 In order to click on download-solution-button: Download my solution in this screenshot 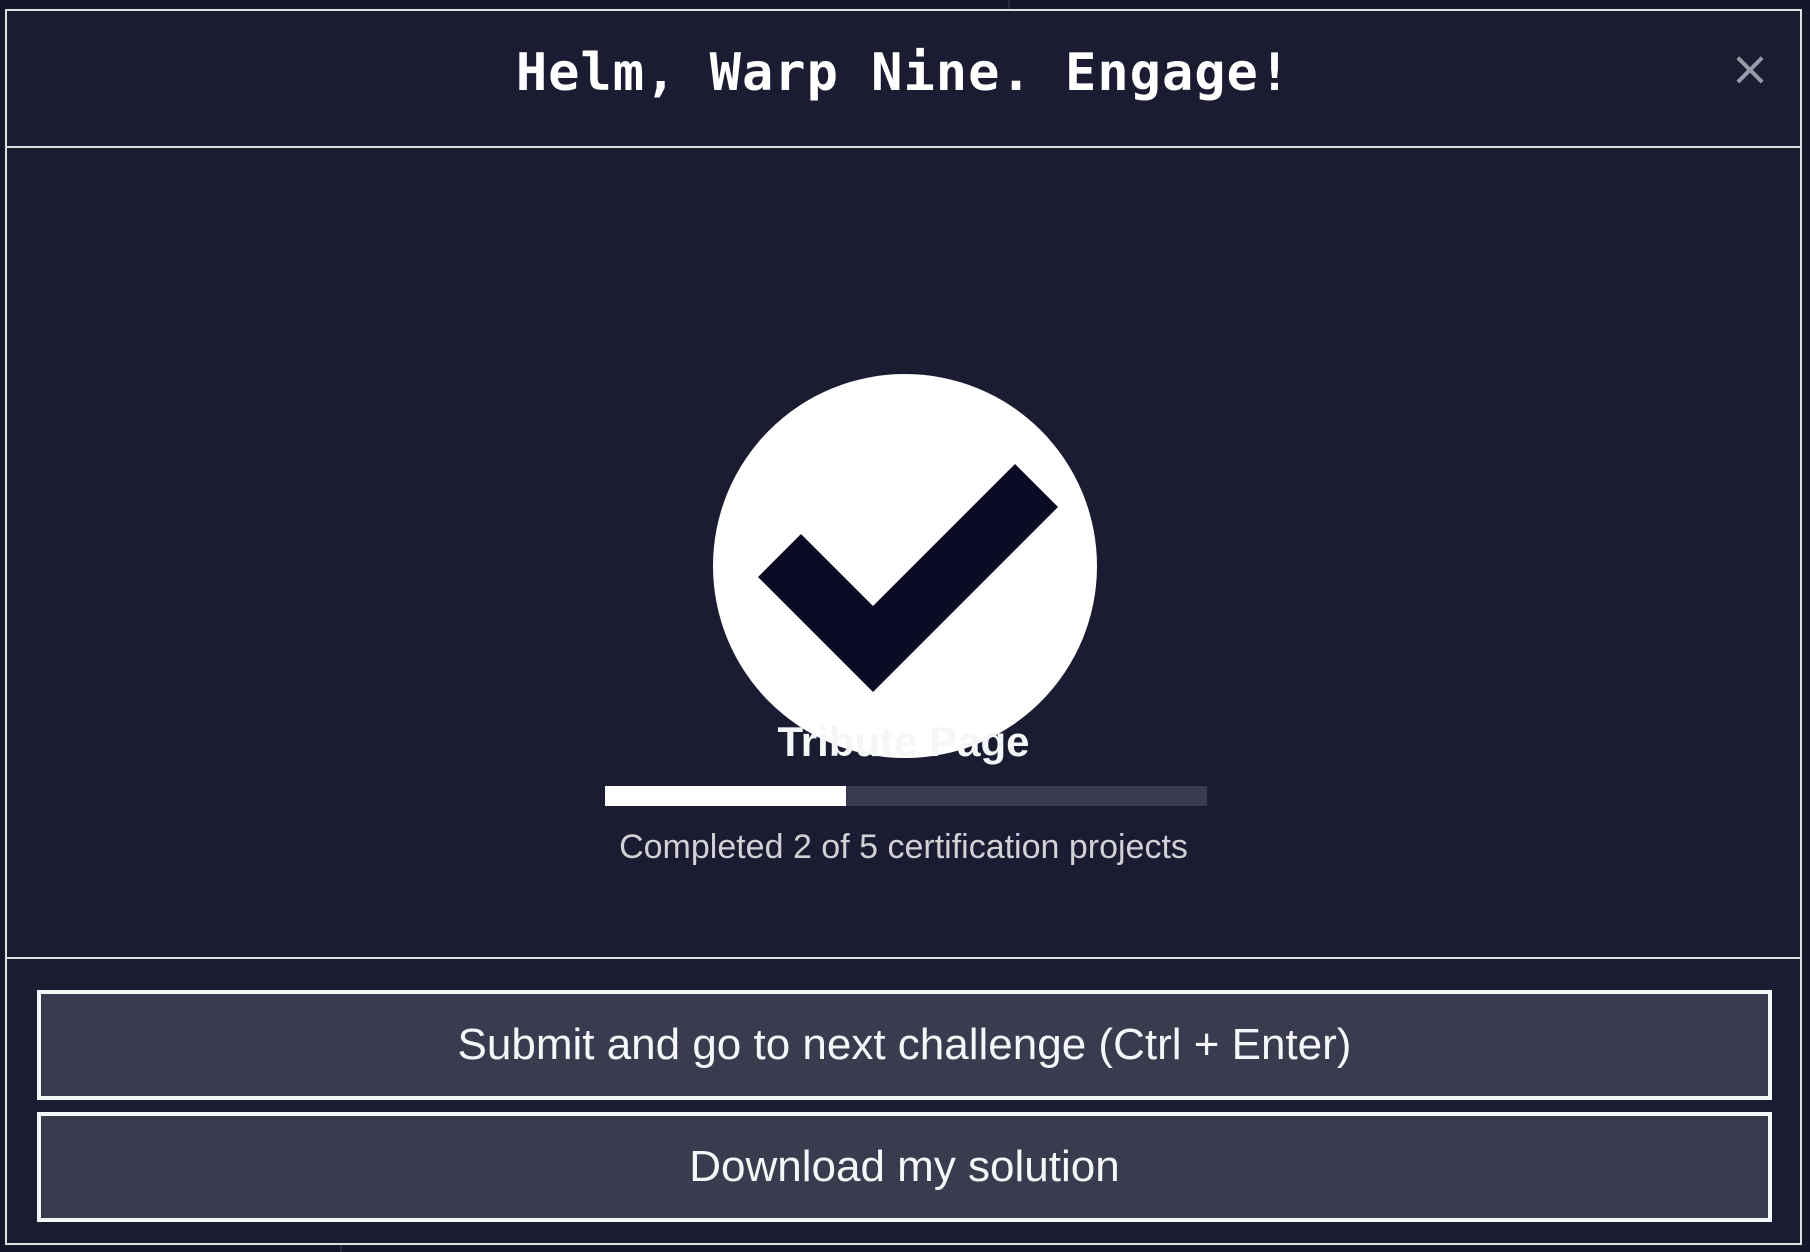, I will do `click(904, 1167)`.